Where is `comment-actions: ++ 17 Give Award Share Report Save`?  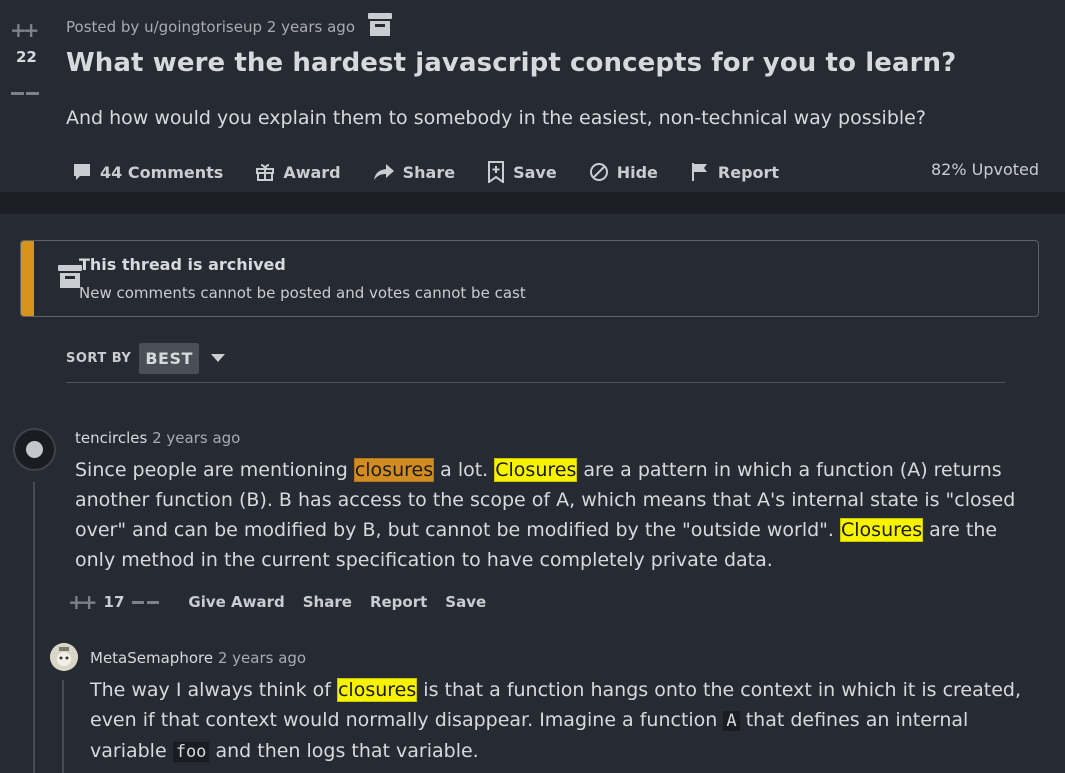 comment-actions: ++ 17 Give Award Share Report Save is located at coordinates (286, 602).